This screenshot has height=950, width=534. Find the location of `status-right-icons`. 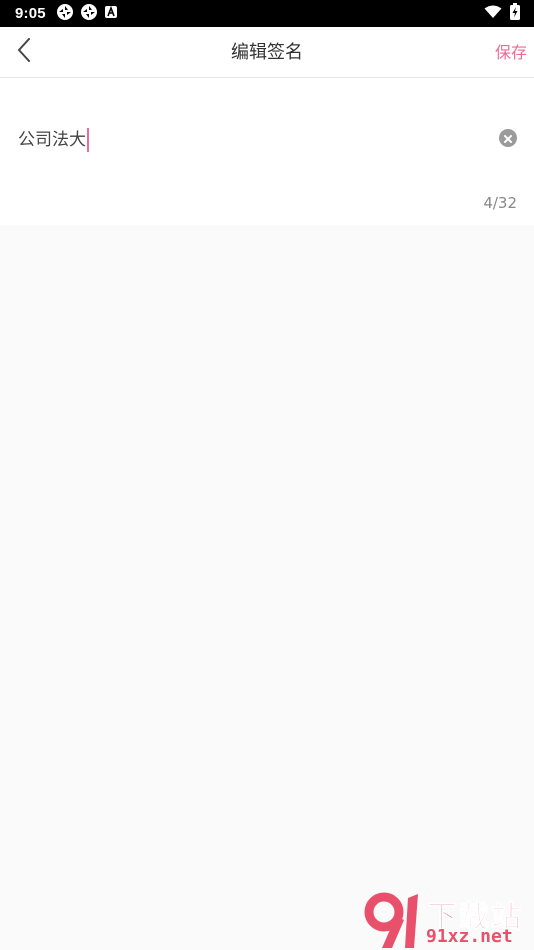

status-right-icons is located at coordinates (502, 13).